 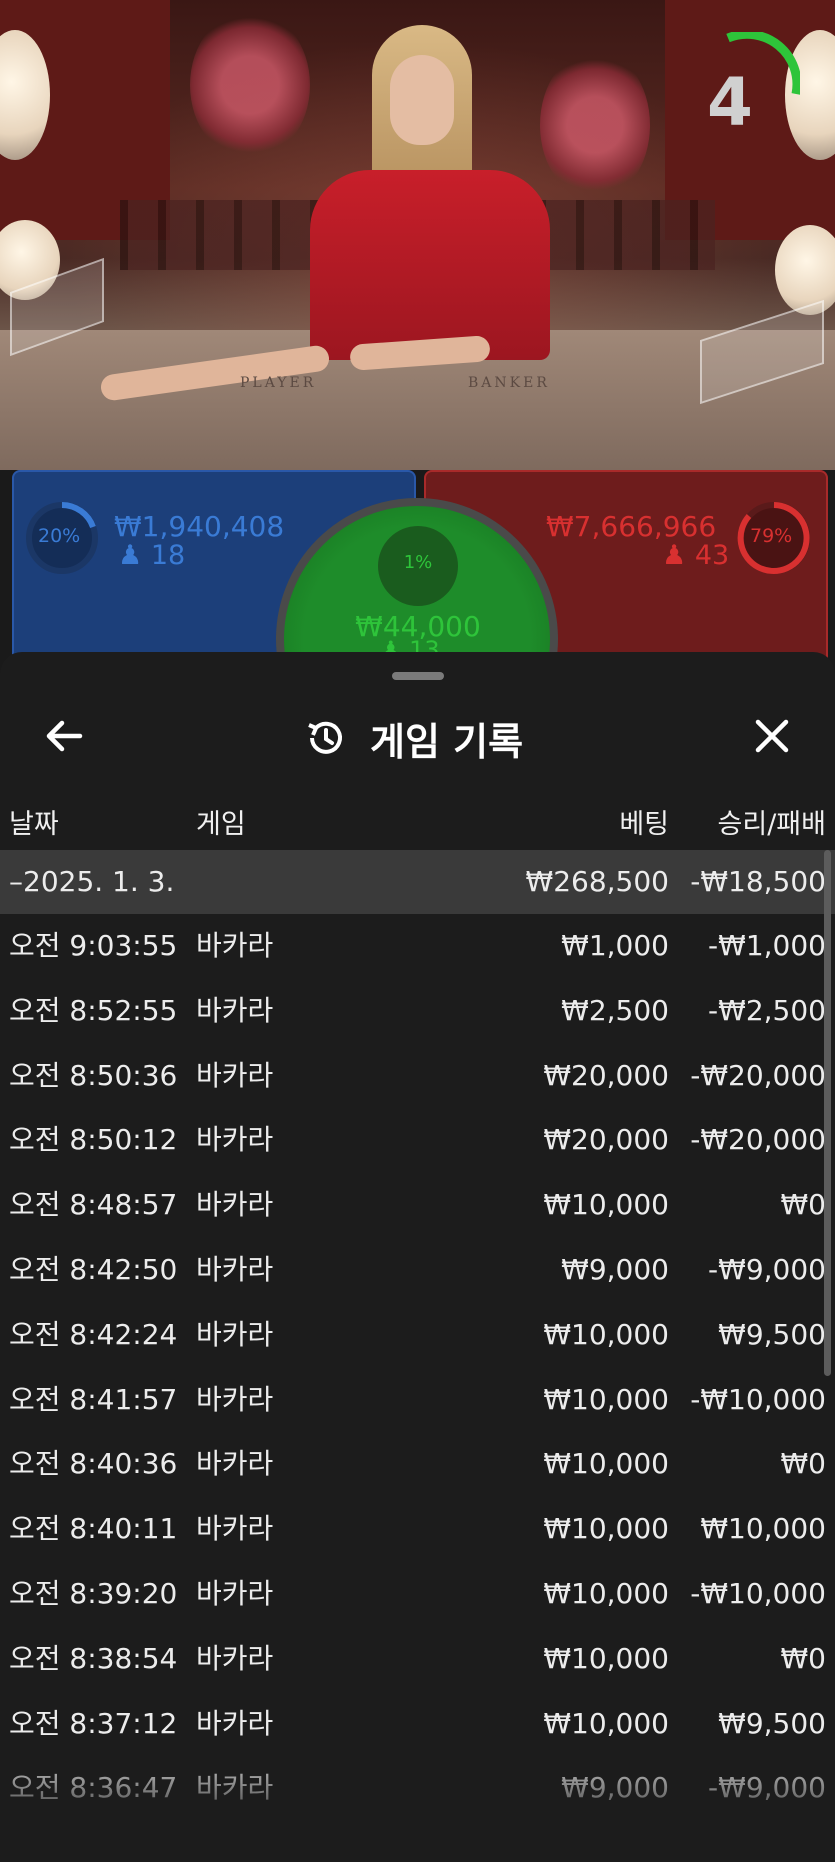 I want to click on sheet-header: 게임 기록, so click(x=413, y=738).